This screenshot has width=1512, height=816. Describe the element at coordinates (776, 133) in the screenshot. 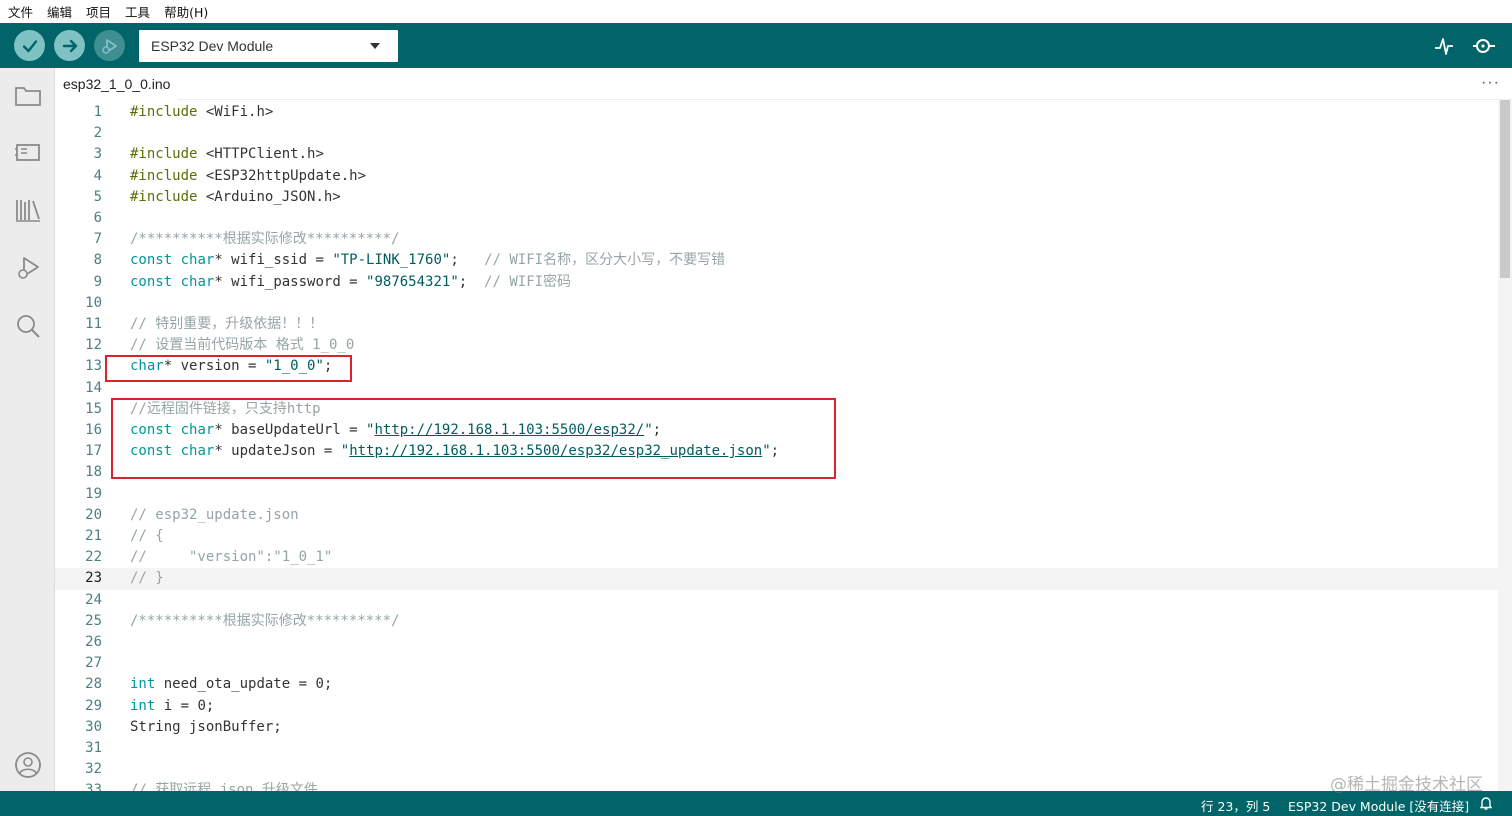

I see `code-line: 2` at that location.